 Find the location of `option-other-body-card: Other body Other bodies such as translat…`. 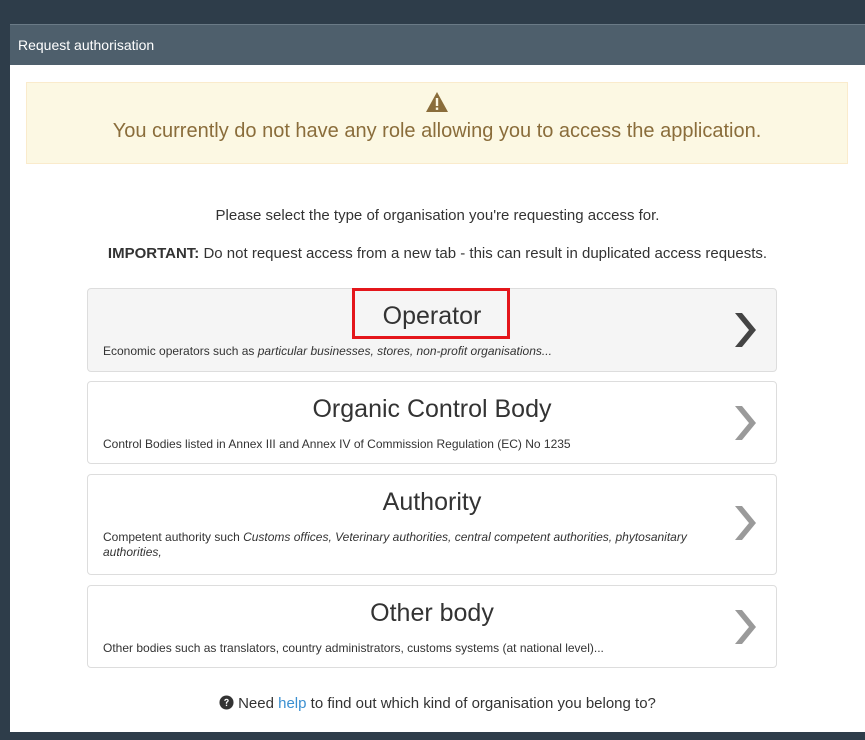

option-other-body-card: Other body Other bodies such as translat… is located at coordinates (432, 626).